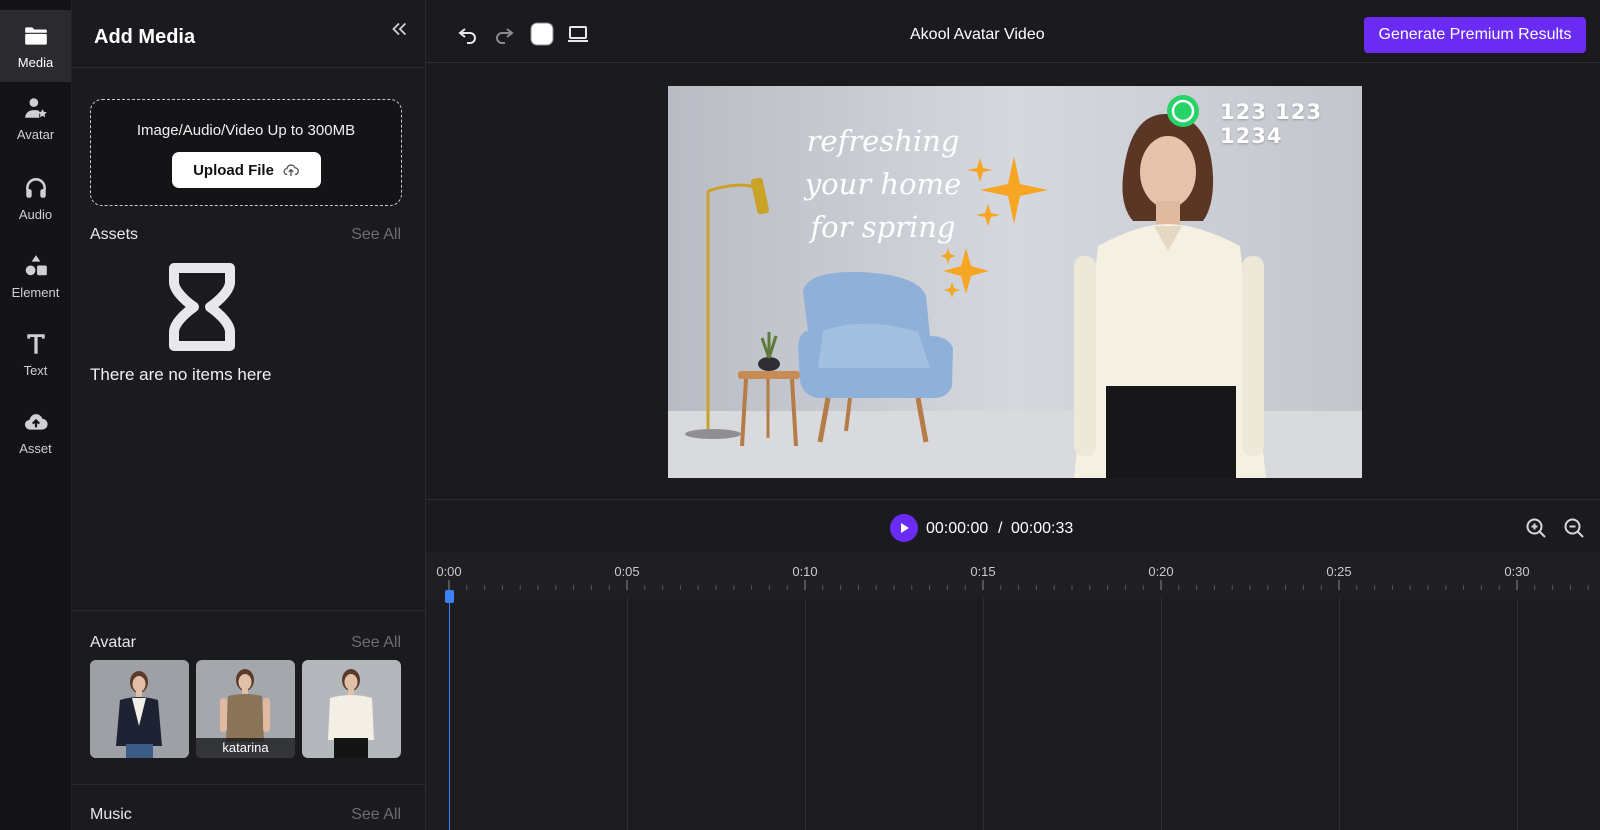 The height and width of the screenshot is (830, 1600). What do you see at coordinates (1475, 35) in the screenshot?
I see `generate-premium-results-button: Generate Premium Results` at bounding box center [1475, 35].